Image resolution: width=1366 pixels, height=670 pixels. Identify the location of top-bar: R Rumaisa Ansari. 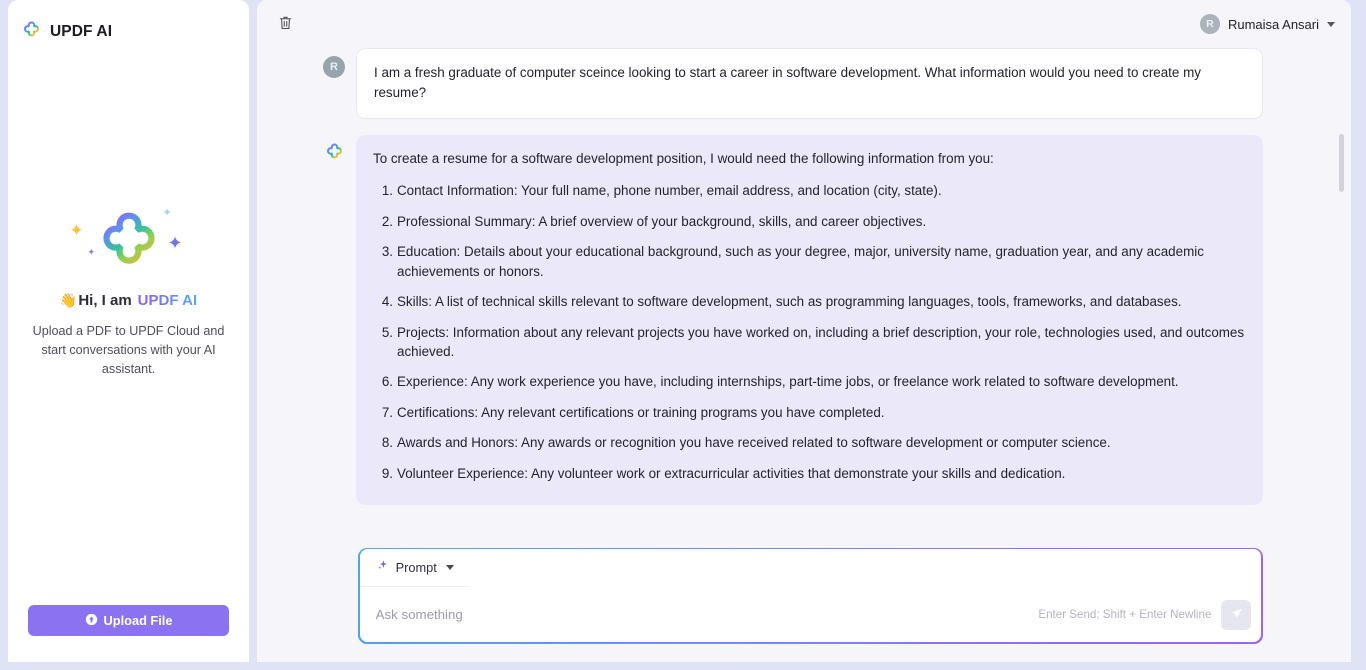
(804, 24).